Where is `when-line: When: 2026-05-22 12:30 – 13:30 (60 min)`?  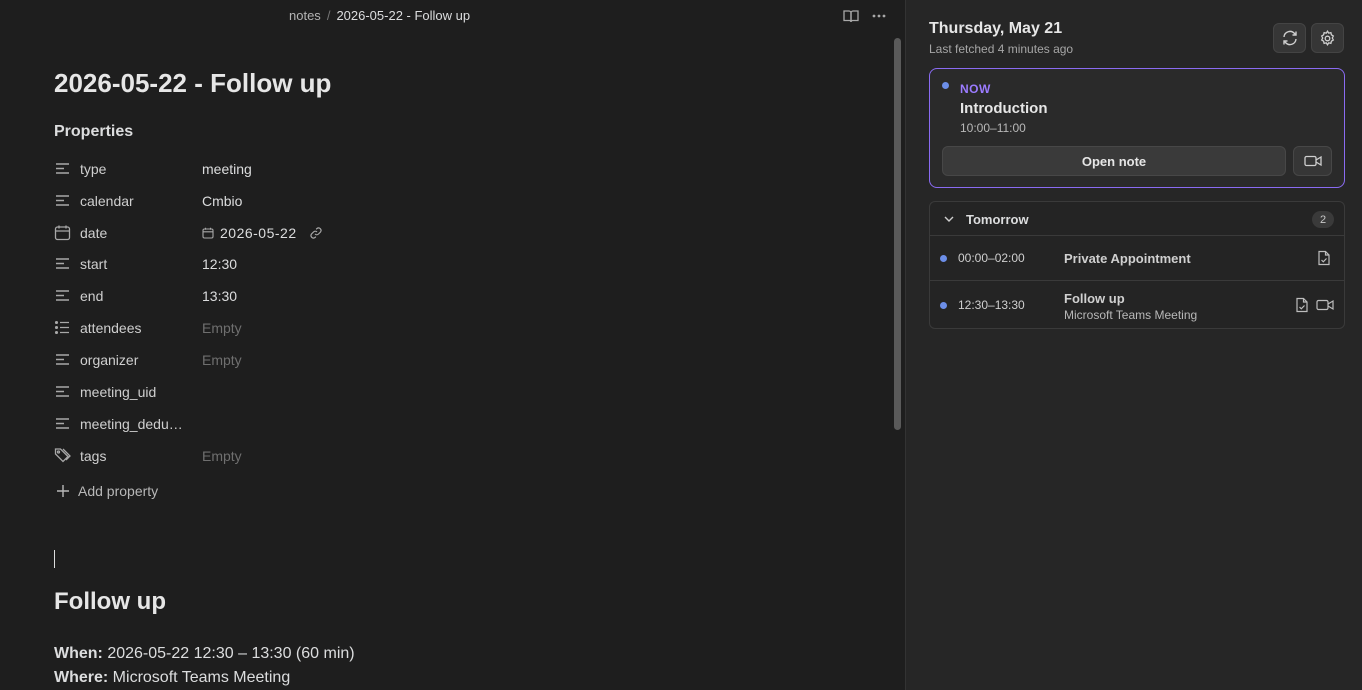 when-line: When: 2026-05-22 12:30 – 13:30 (60 min) is located at coordinates (204, 654).